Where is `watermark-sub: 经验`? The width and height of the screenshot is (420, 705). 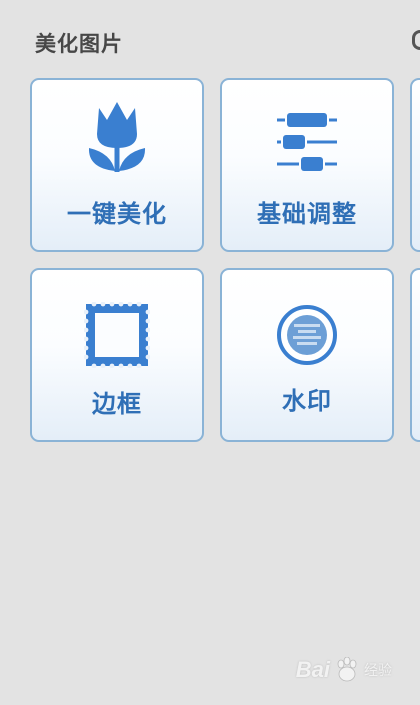 watermark-sub: 经验 is located at coordinates (378, 671).